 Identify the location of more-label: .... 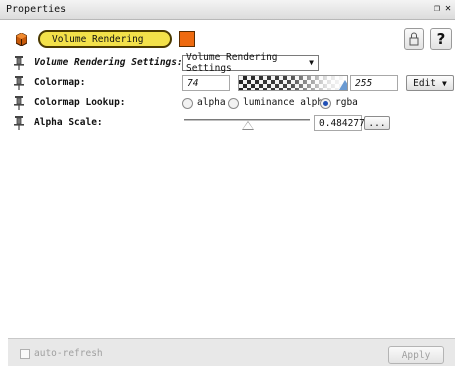
(377, 123).